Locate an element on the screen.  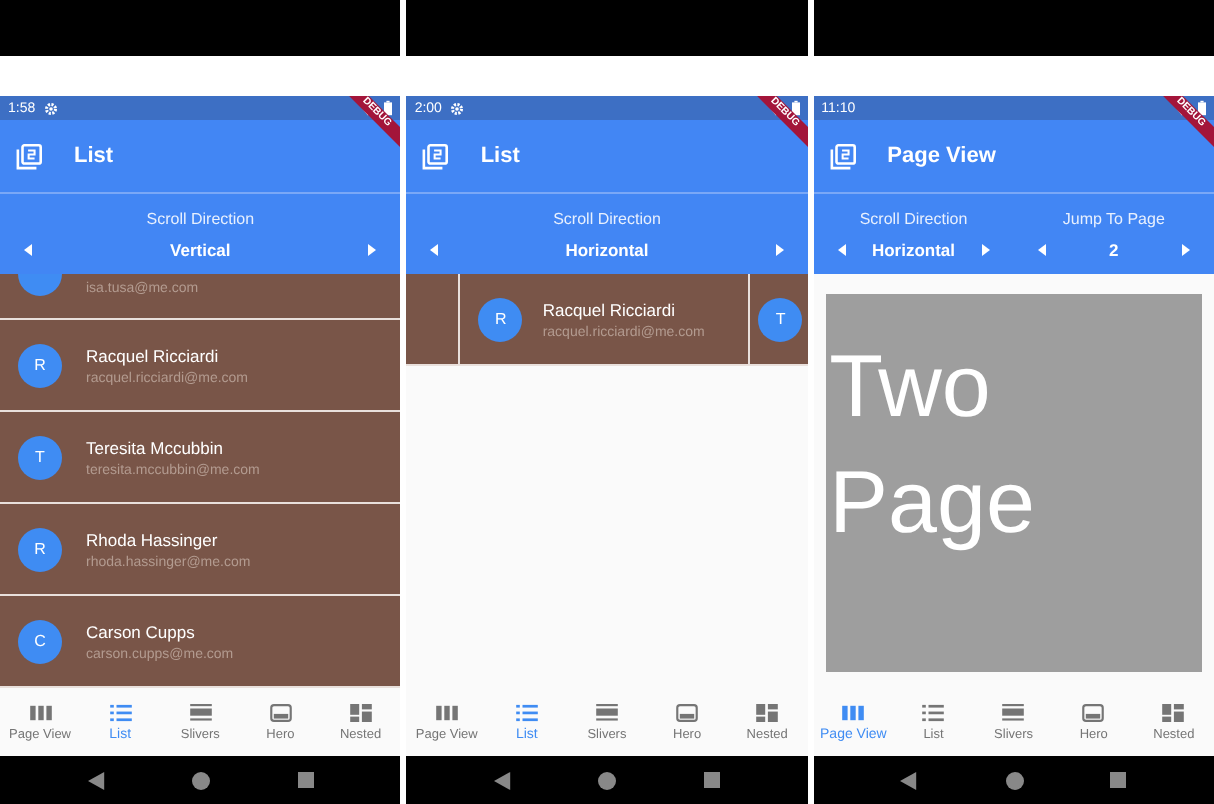
control-value: 2 is located at coordinates (1114, 249).